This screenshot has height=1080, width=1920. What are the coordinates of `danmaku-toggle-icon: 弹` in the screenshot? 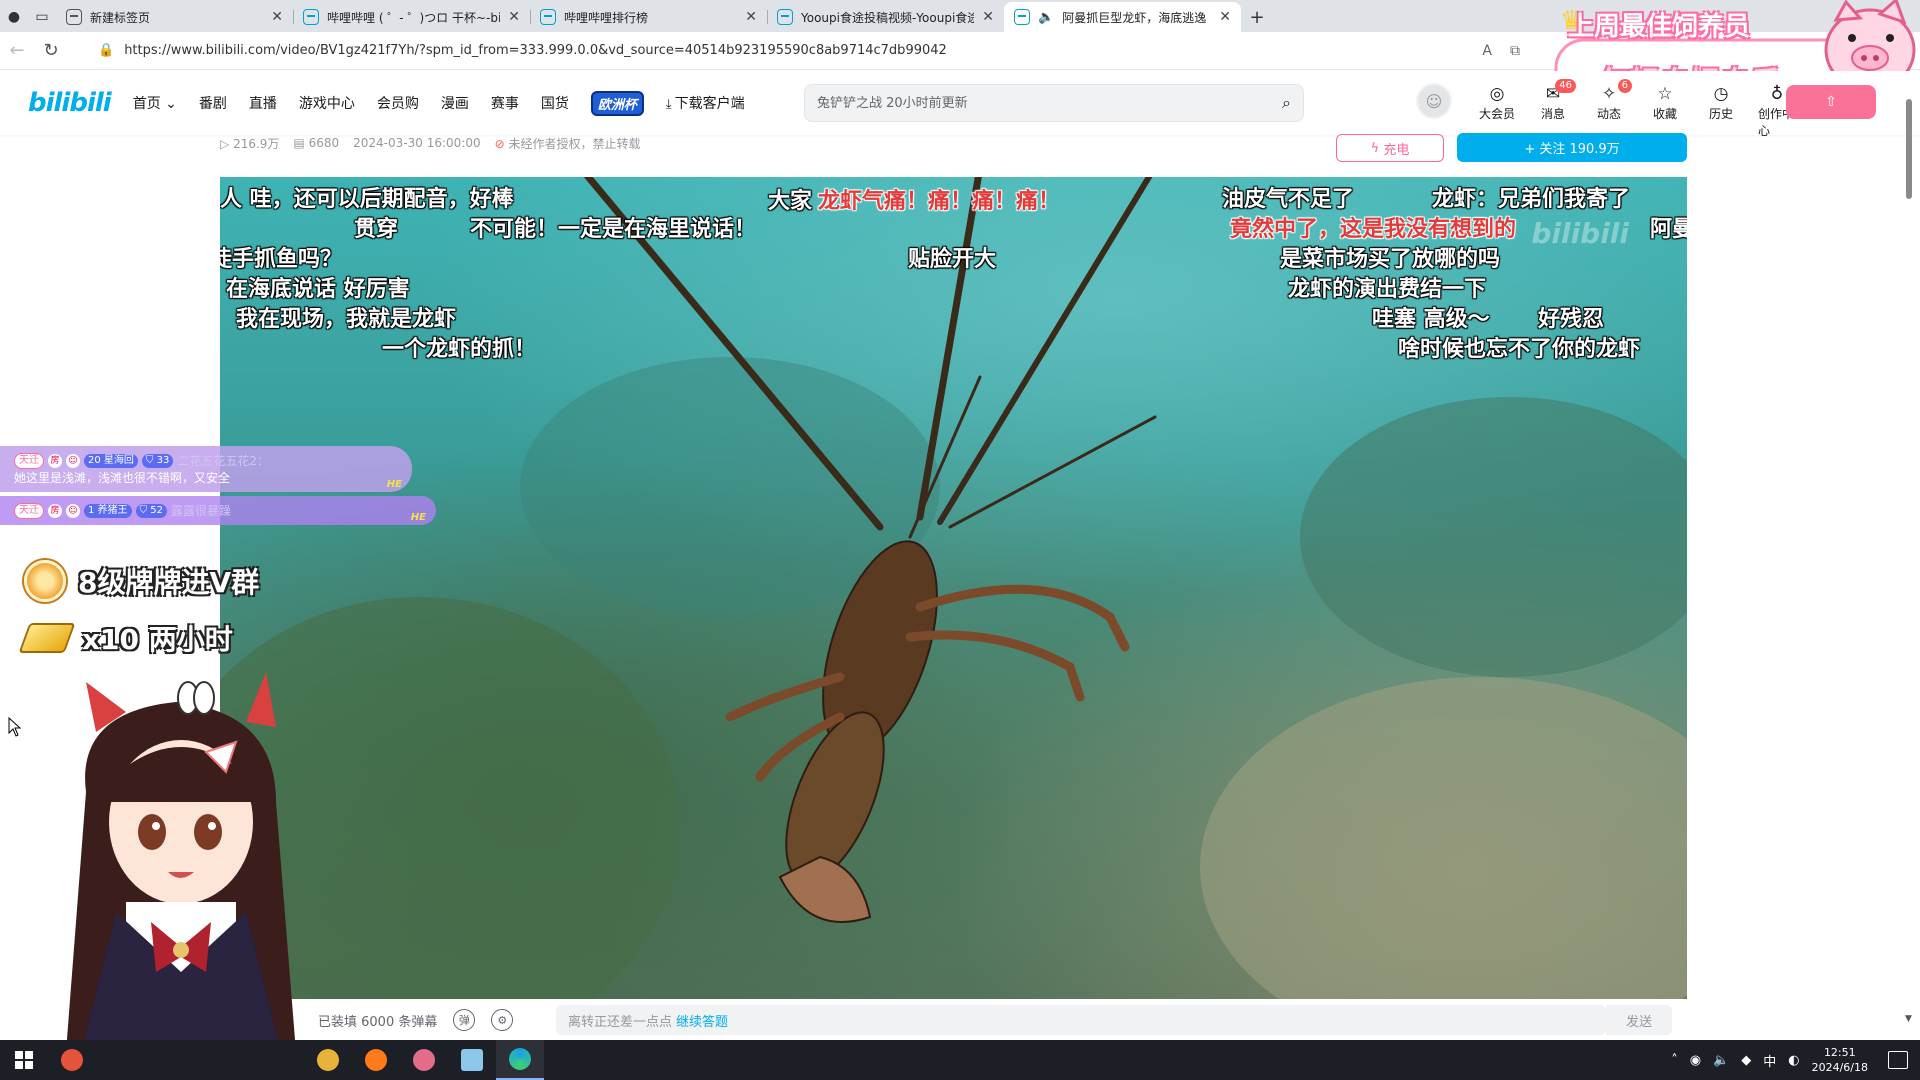 It's located at (464, 1020).